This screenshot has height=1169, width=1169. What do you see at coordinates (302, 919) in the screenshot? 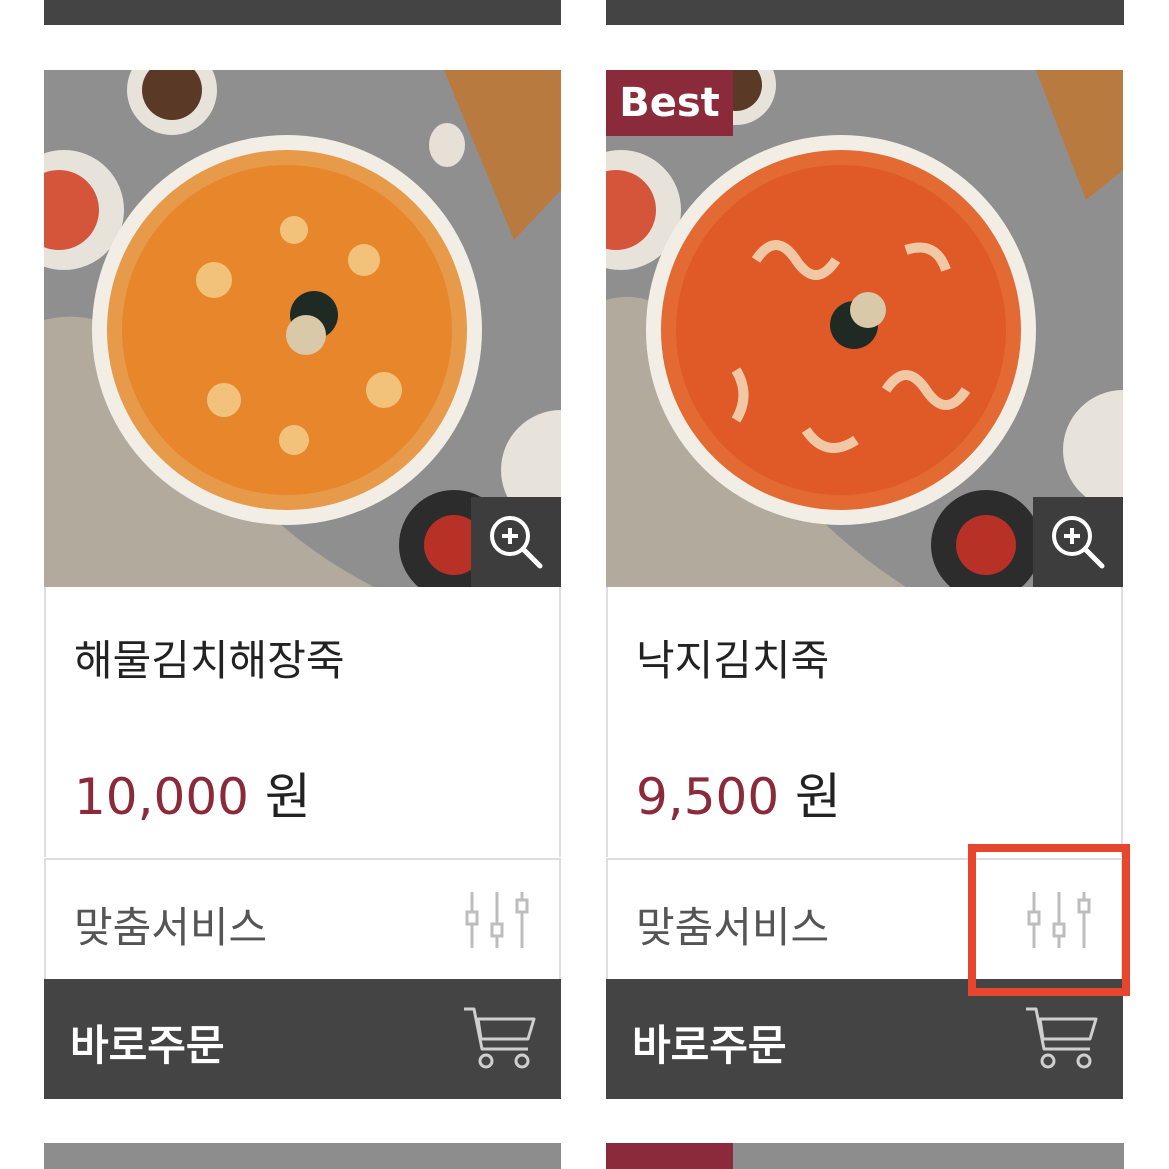
I see `custom-service-button: 맞춤서비스` at bounding box center [302, 919].